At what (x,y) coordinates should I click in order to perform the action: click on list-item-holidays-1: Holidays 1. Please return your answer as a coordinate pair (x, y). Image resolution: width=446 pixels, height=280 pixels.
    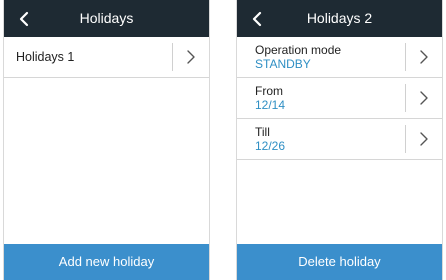
    Looking at the image, I should click on (106, 57).